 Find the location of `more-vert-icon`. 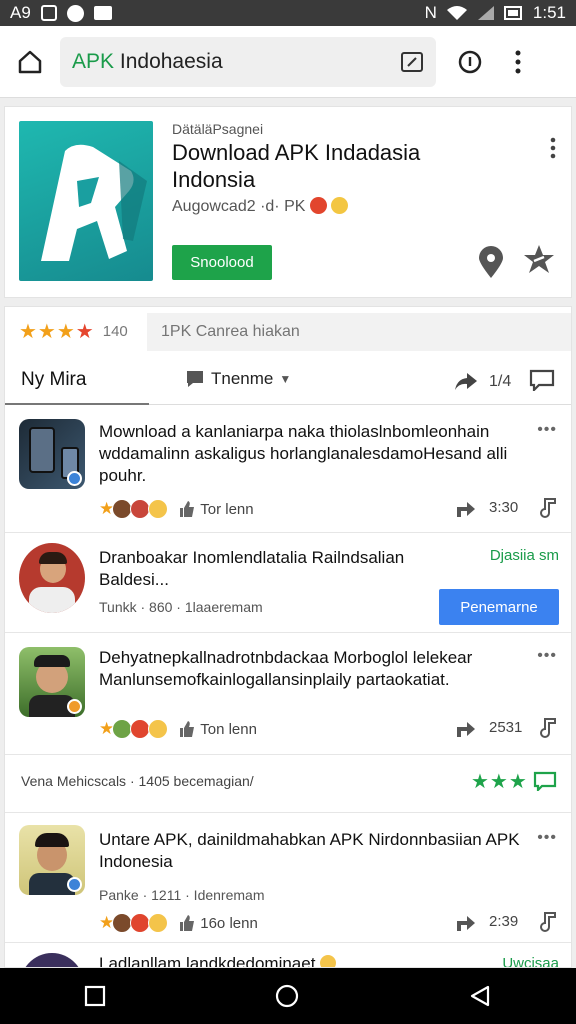

more-vert-icon is located at coordinates (518, 61).